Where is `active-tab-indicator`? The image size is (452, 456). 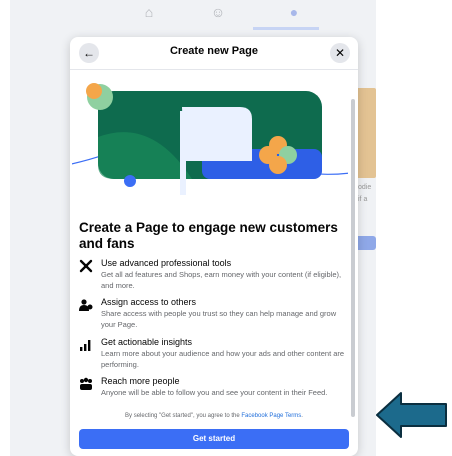 active-tab-indicator is located at coordinates (286, 28).